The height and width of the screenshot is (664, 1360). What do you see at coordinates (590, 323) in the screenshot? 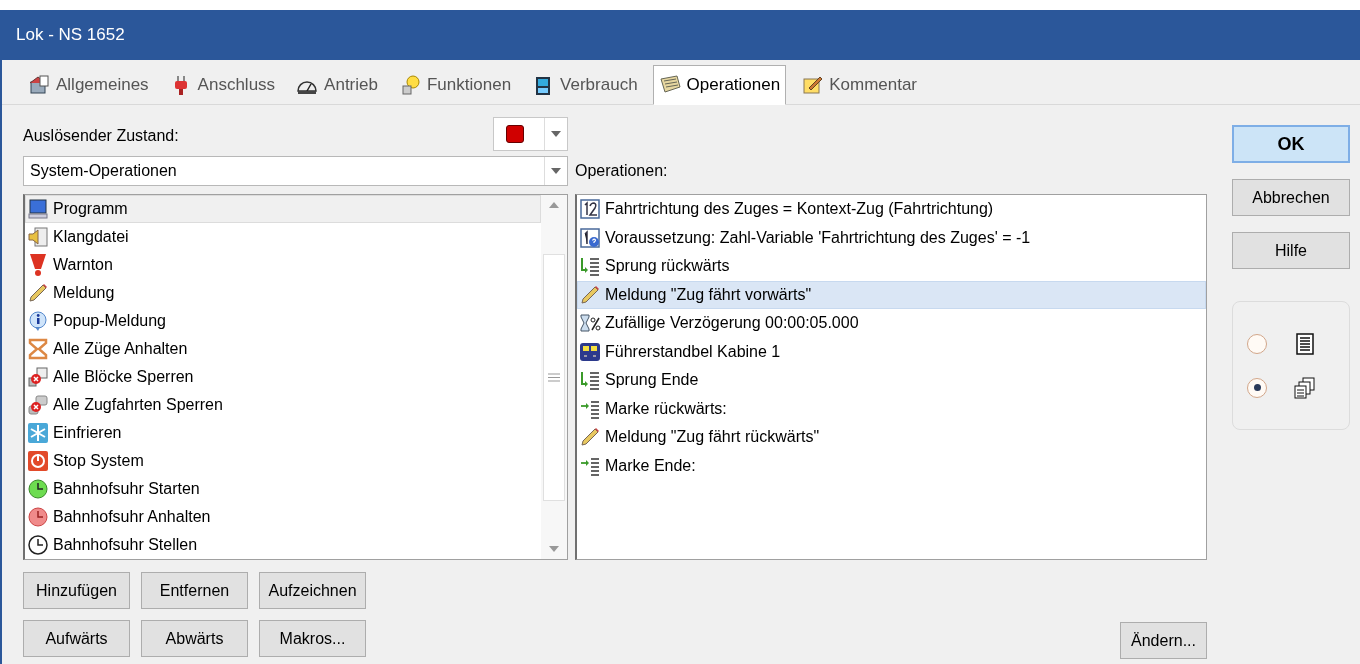
I see `hourglass-percent-icon` at bounding box center [590, 323].